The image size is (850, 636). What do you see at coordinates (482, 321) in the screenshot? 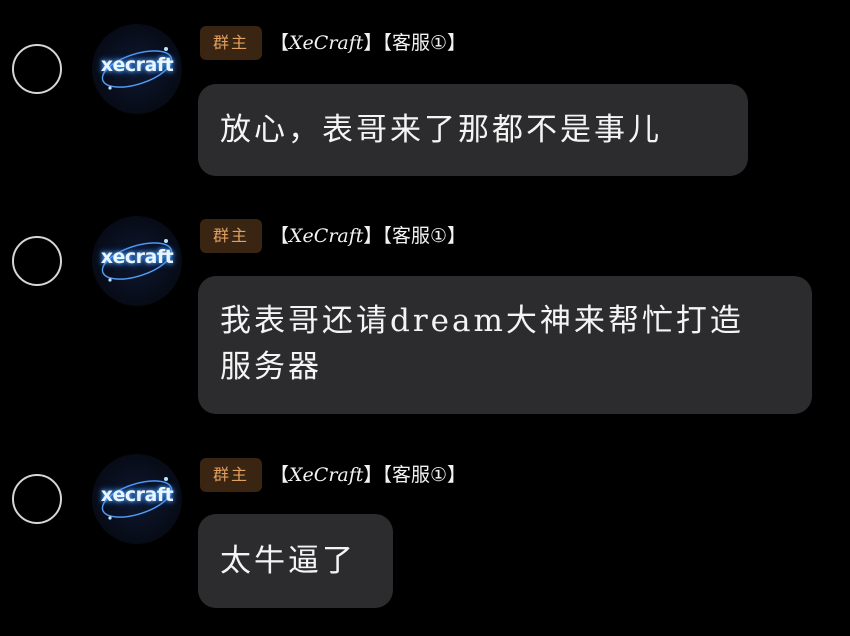
I see `message-text-line: 我表哥还请dream大神来帮忙打造` at bounding box center [482, 321].